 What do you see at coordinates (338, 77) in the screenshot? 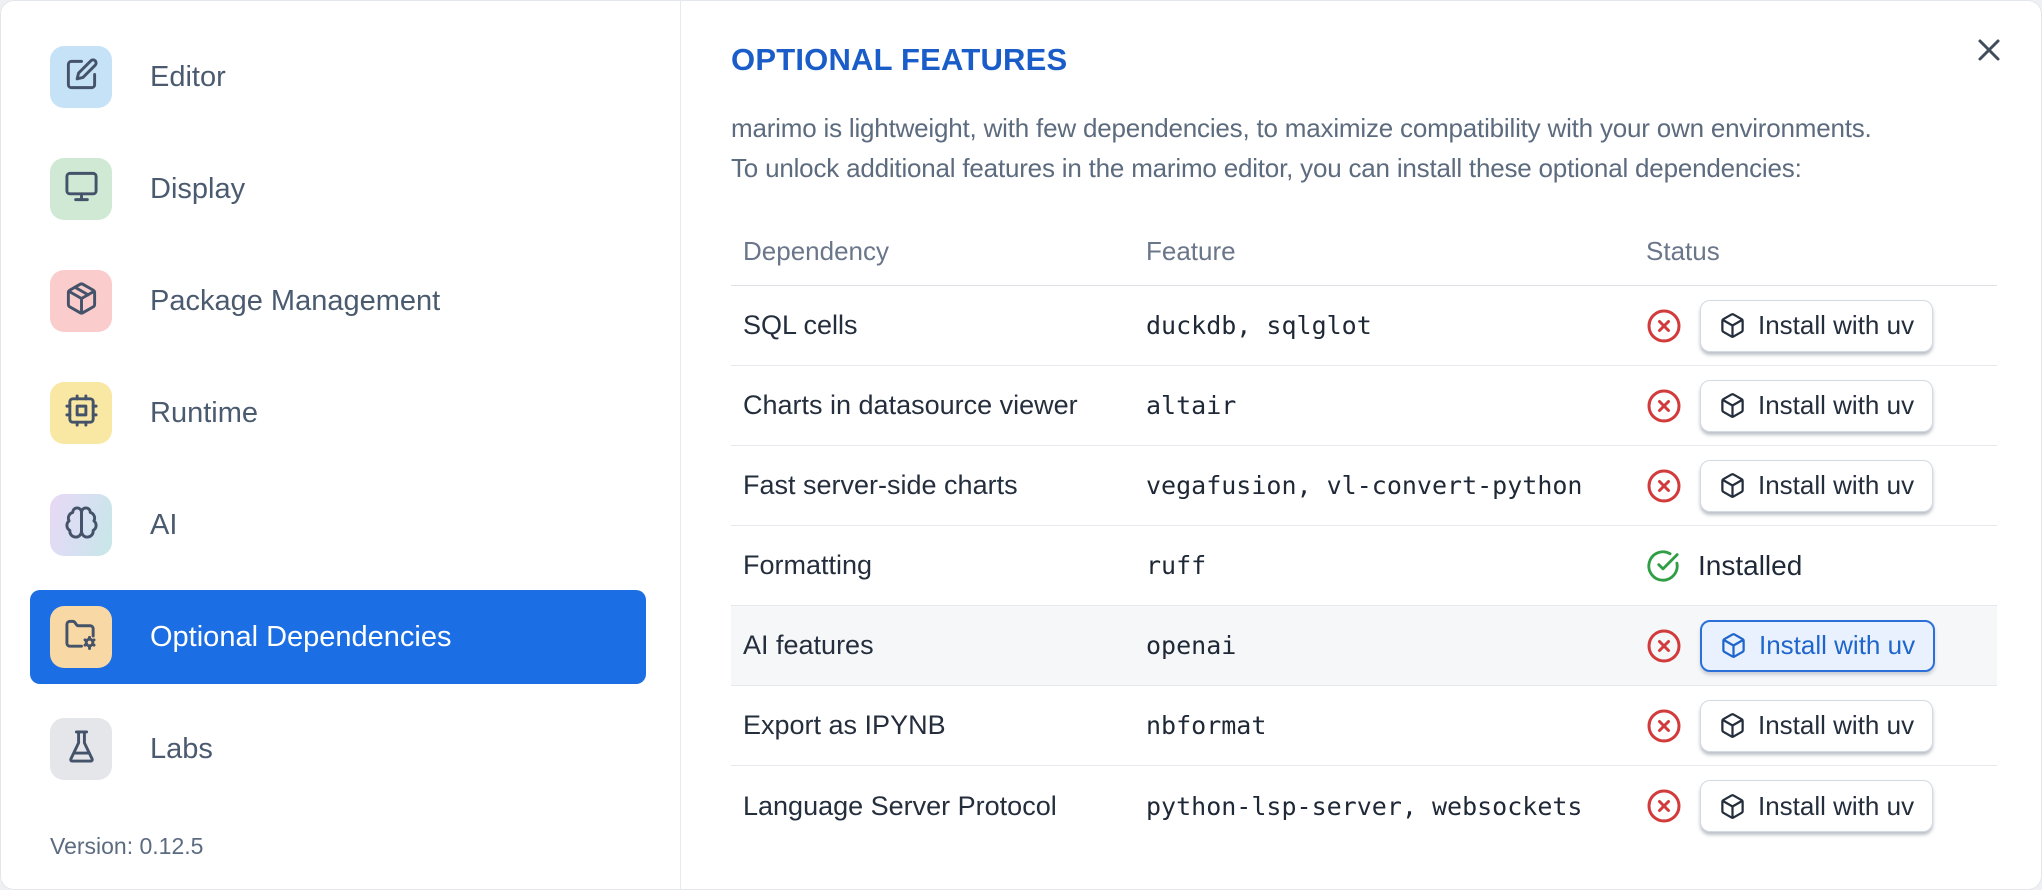
I see `sidebar-item-editor: Editor` at bounding box center [338, 77].